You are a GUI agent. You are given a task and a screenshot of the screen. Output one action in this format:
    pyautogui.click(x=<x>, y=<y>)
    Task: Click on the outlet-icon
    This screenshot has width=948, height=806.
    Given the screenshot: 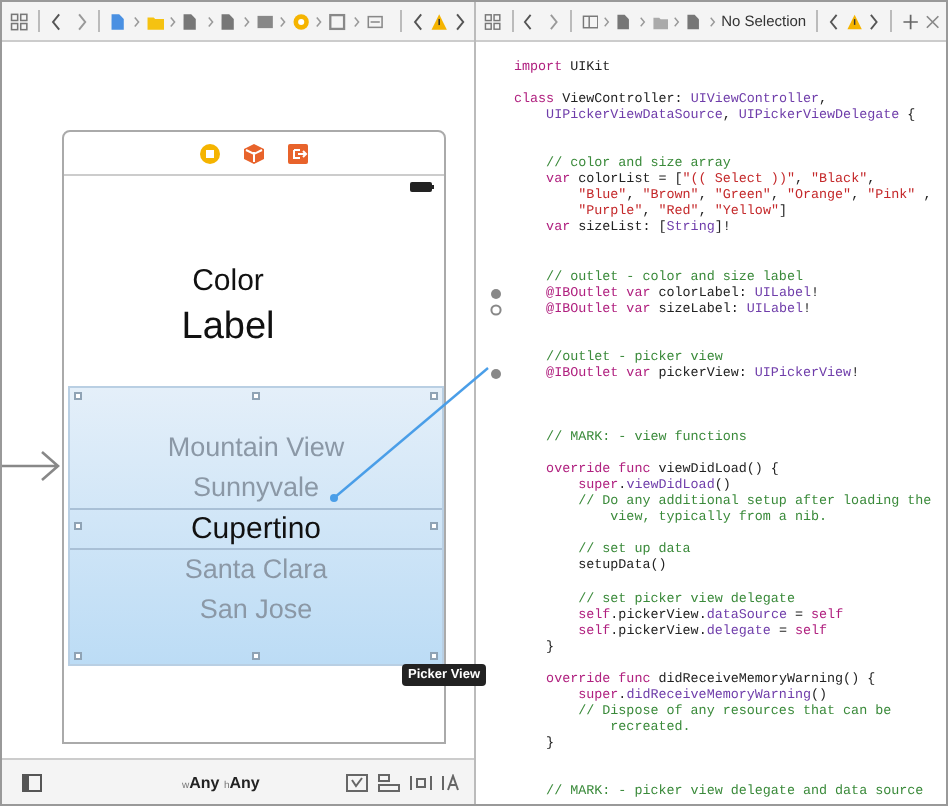 What is the action you would take?
    pyautogui.click(x=495, y=309)
    